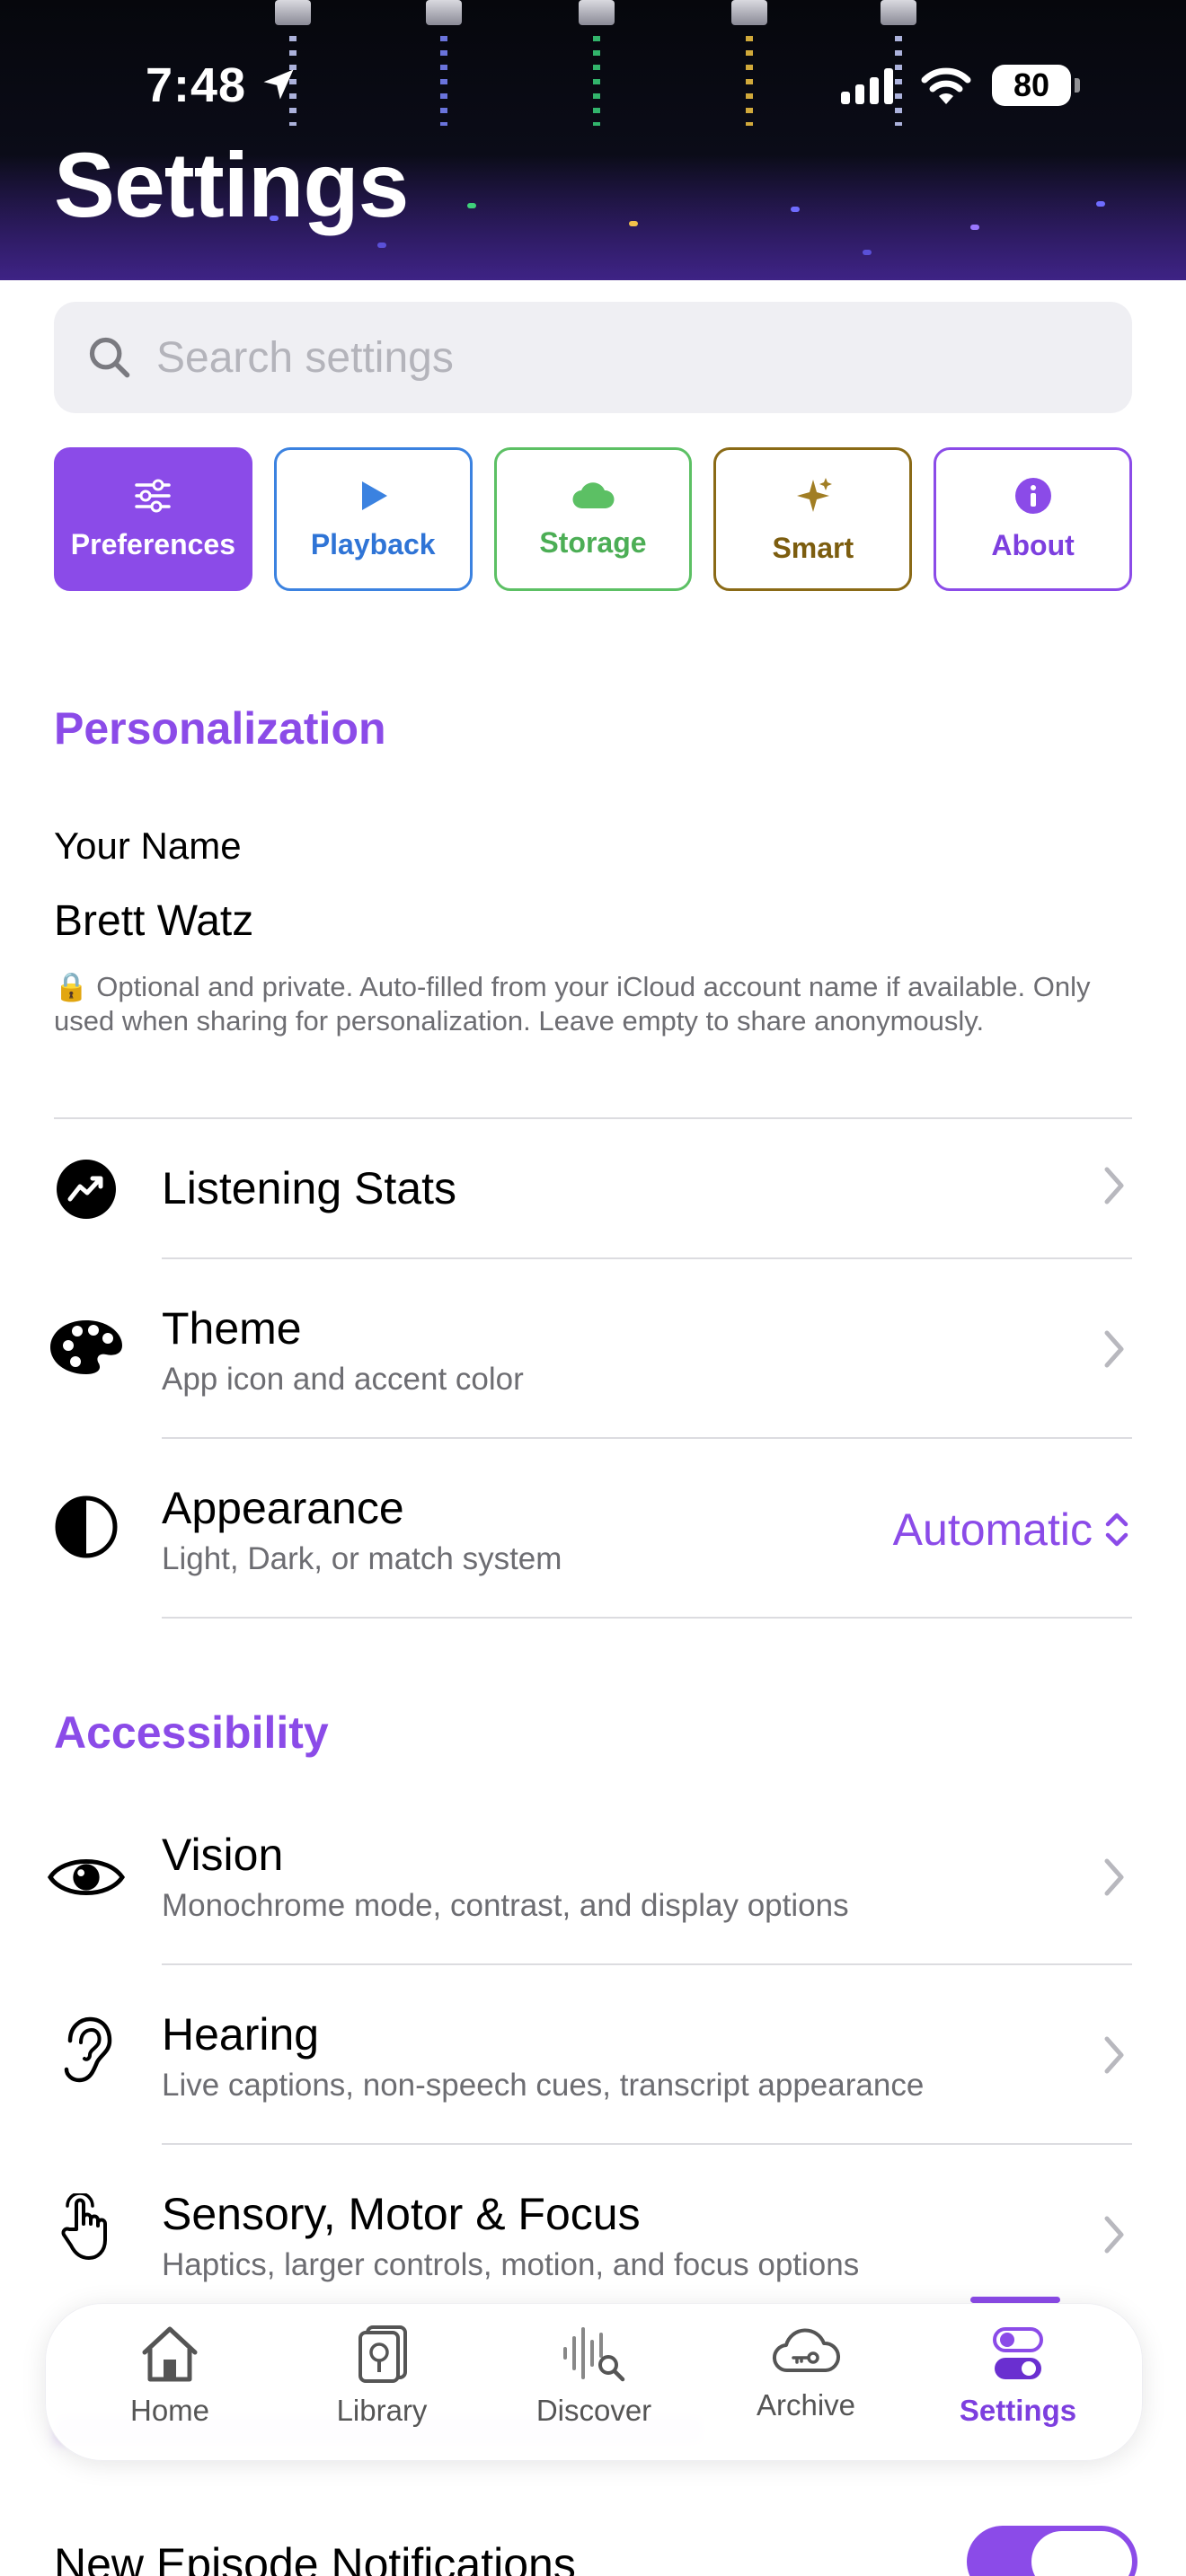 This screenshot has height=2576, width=1186. What do you see at coordinates (148, 846) in the screenshot?
I see `your-name-label: Your Name` at bounding box center [148, 846].